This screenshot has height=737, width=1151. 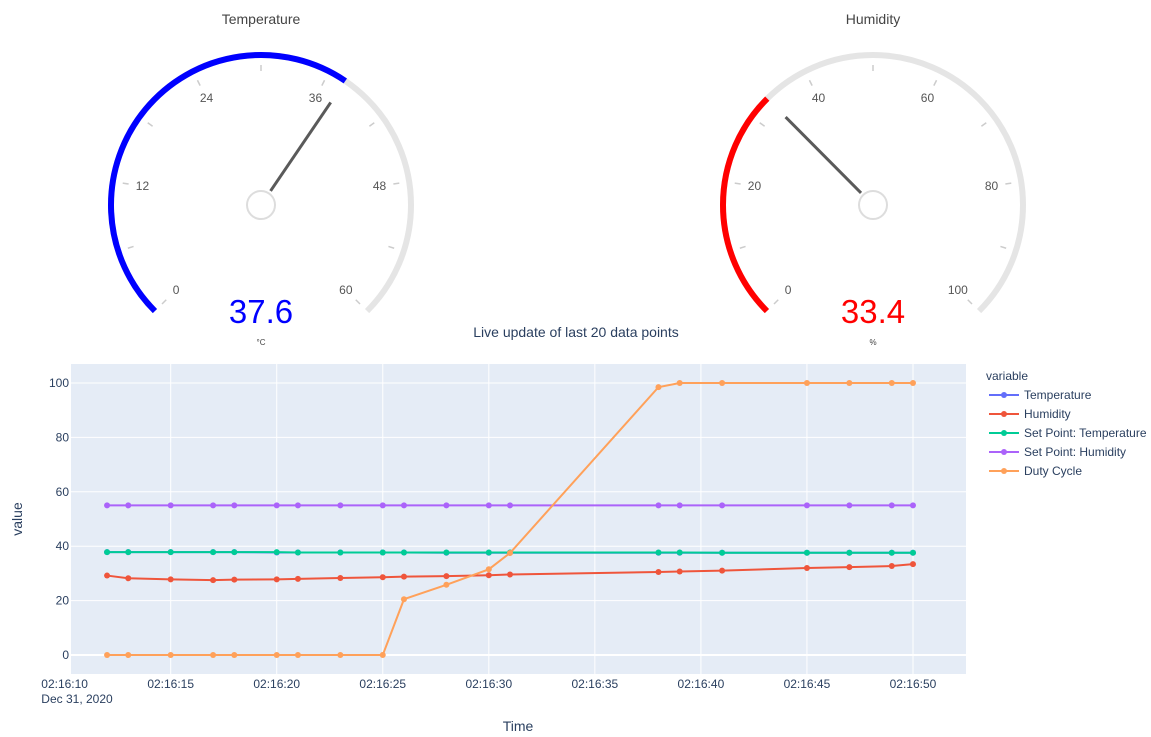 What do you see at coordinates (958, 290) in the screenshot?
I see `gauge-tick-label: 100` at bounding box center [958, 290].